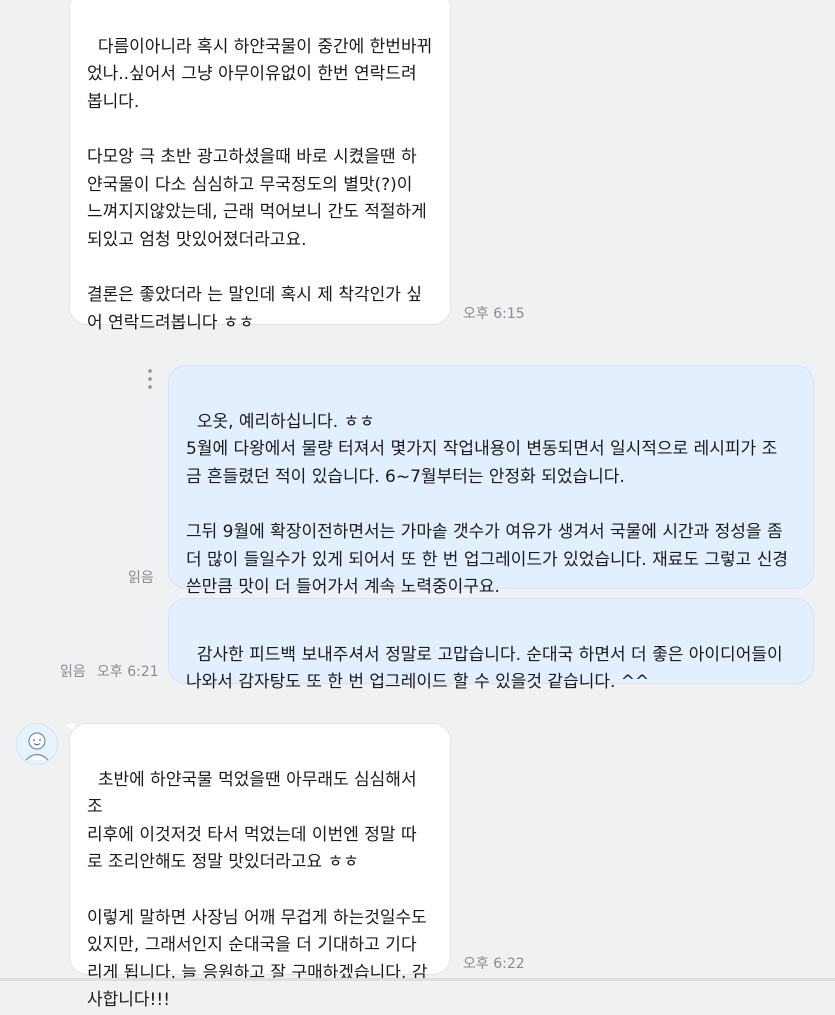  What do you see at coordinates (150, 379) in the screenshot?
I see `more-vertical-icon` at bounding box center [150, 379].